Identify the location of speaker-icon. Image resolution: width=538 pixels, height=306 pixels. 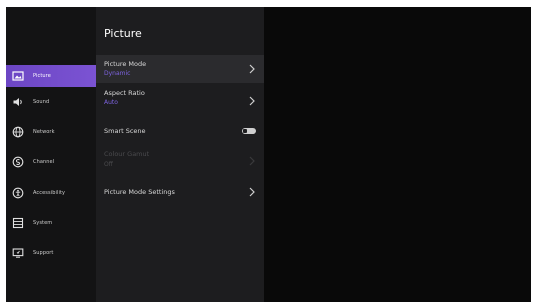
(18, 102).